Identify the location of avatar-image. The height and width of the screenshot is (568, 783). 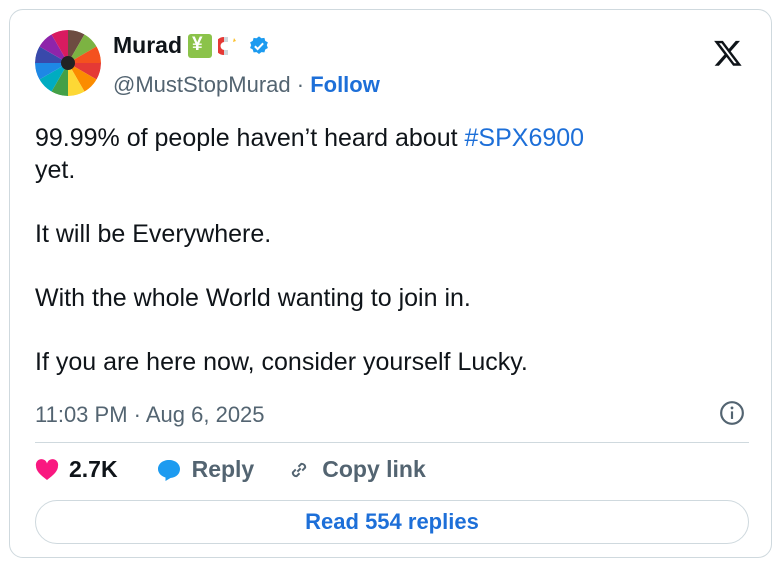
(68, 63).